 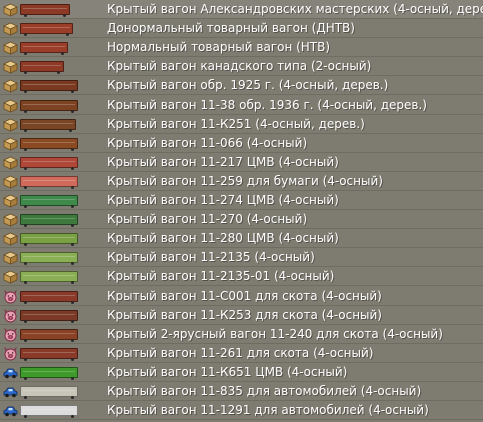 I want to click on list-item: Крытый вагон 11-259 для бумаги (4-осный), so click(x=241, y=181).